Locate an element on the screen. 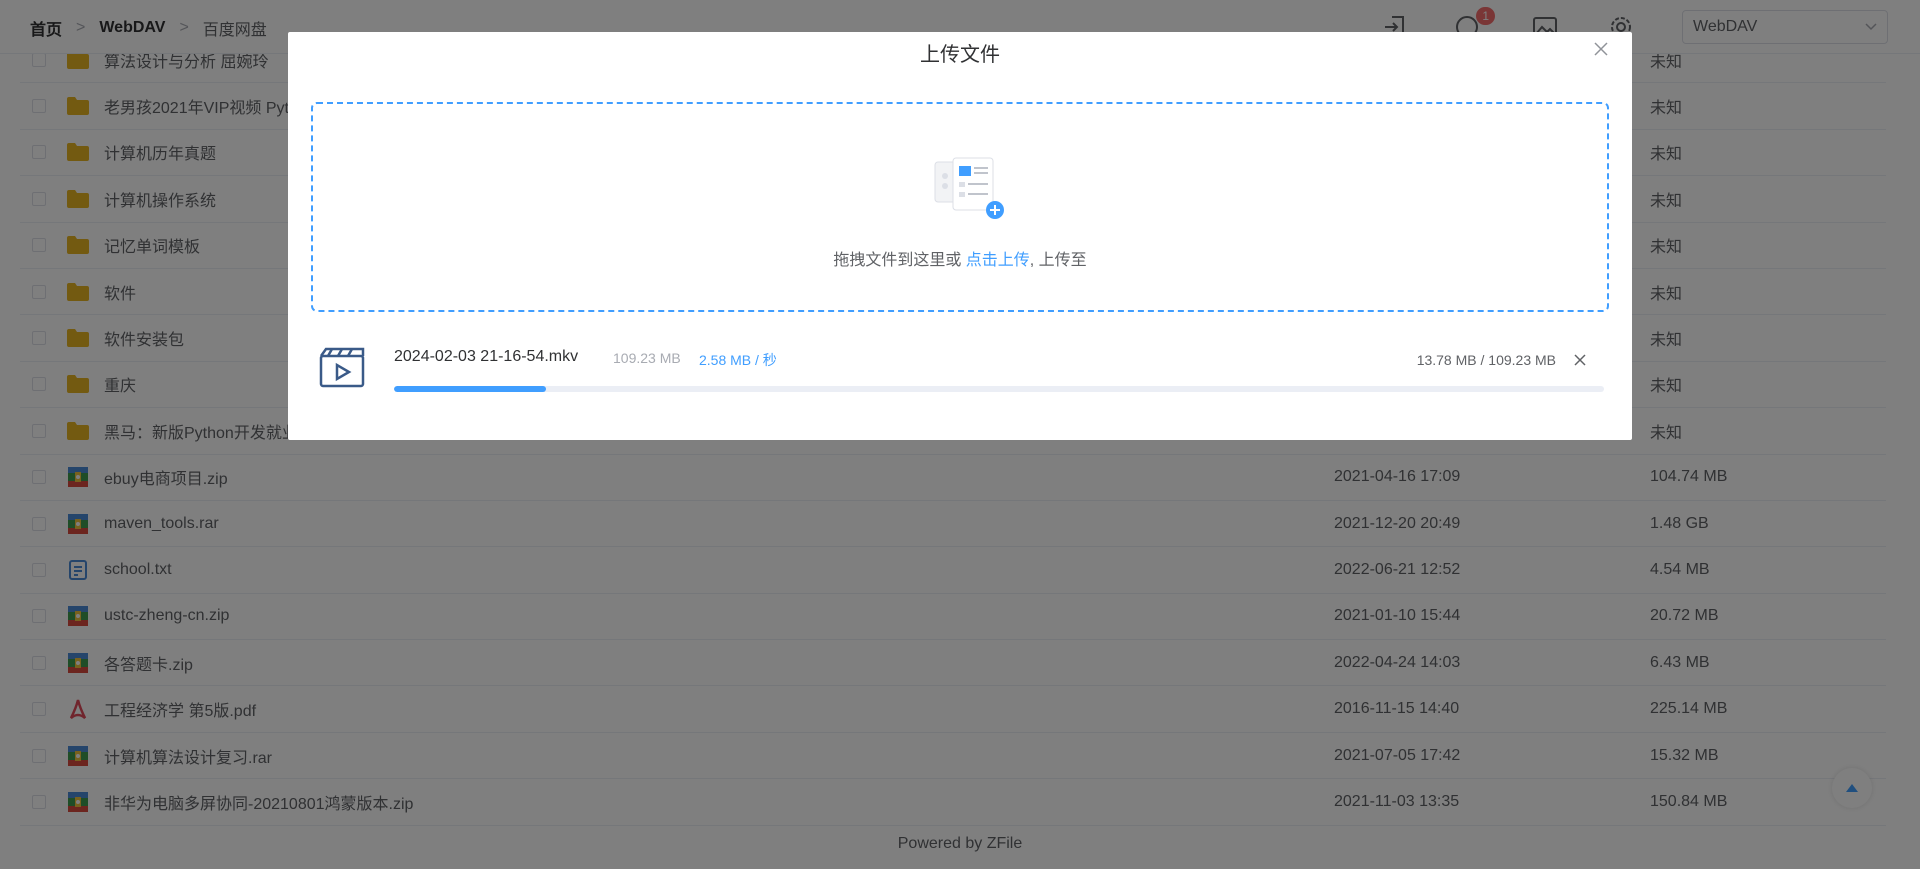 Image resolution: width=1920 pixels, height=869 pixels. upload-progress-text: 13.78 MB / 109.23 MB is located at coordinates (1486, 360).